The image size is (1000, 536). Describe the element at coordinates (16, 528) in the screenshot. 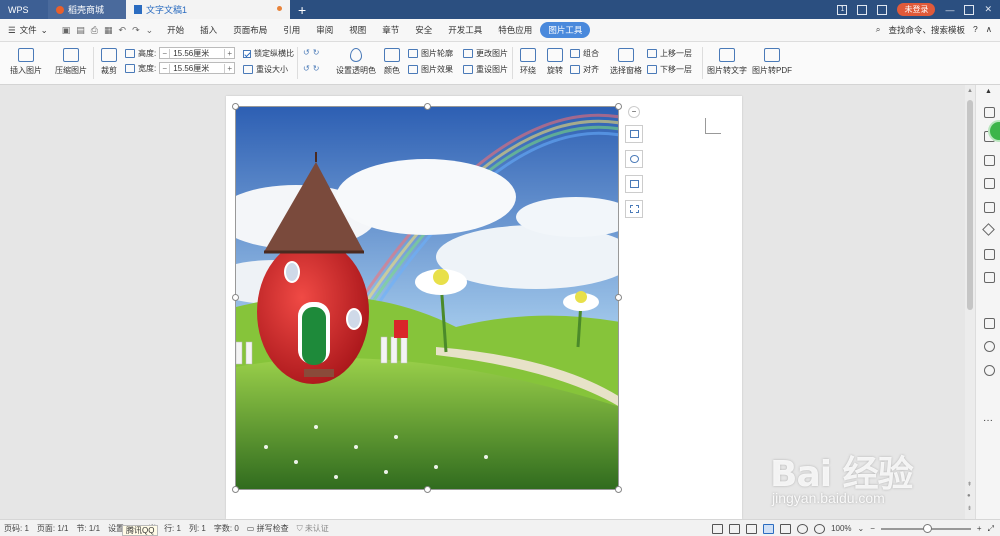

I see `page-number: 页码: 1` at that location.